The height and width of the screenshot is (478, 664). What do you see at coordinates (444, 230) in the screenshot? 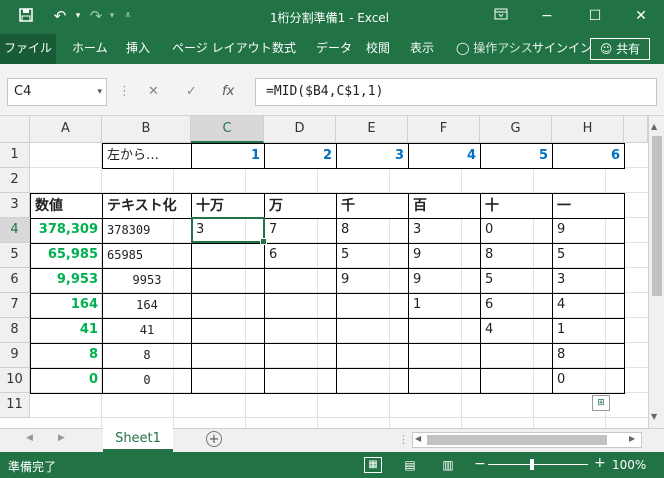
I see `cell-f4: 3` at bounding box center [444, 230].